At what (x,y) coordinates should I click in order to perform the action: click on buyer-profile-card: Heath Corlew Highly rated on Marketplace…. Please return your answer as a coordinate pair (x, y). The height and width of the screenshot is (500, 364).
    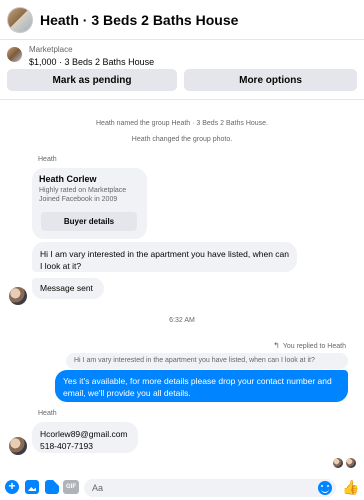
    Looking at the image, I should click on (89, 203).